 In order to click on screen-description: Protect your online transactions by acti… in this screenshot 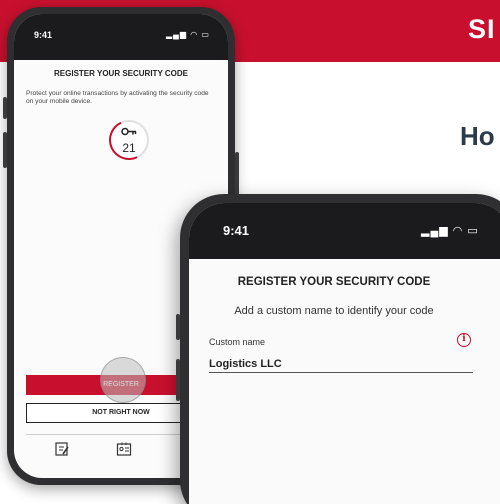, I will do `click(117, 97)`.